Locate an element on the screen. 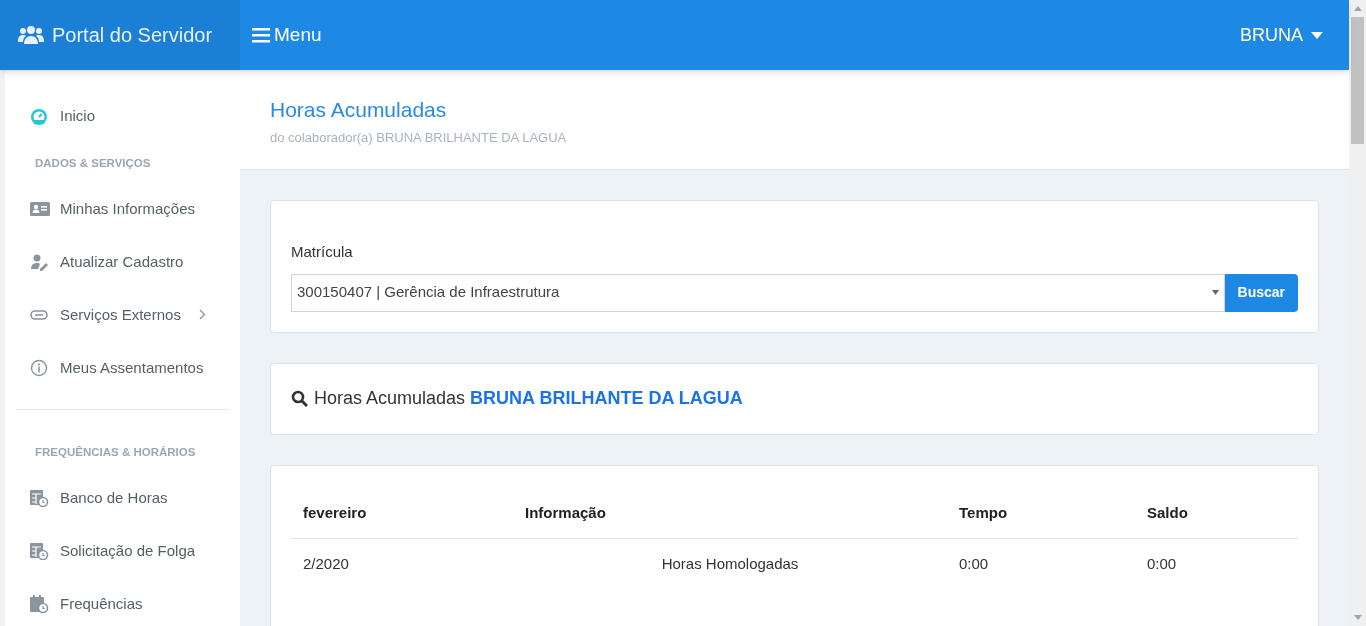 This screenshot has width=1366, height=626. arrow-down-icon is located at coordinates (1357, 617).